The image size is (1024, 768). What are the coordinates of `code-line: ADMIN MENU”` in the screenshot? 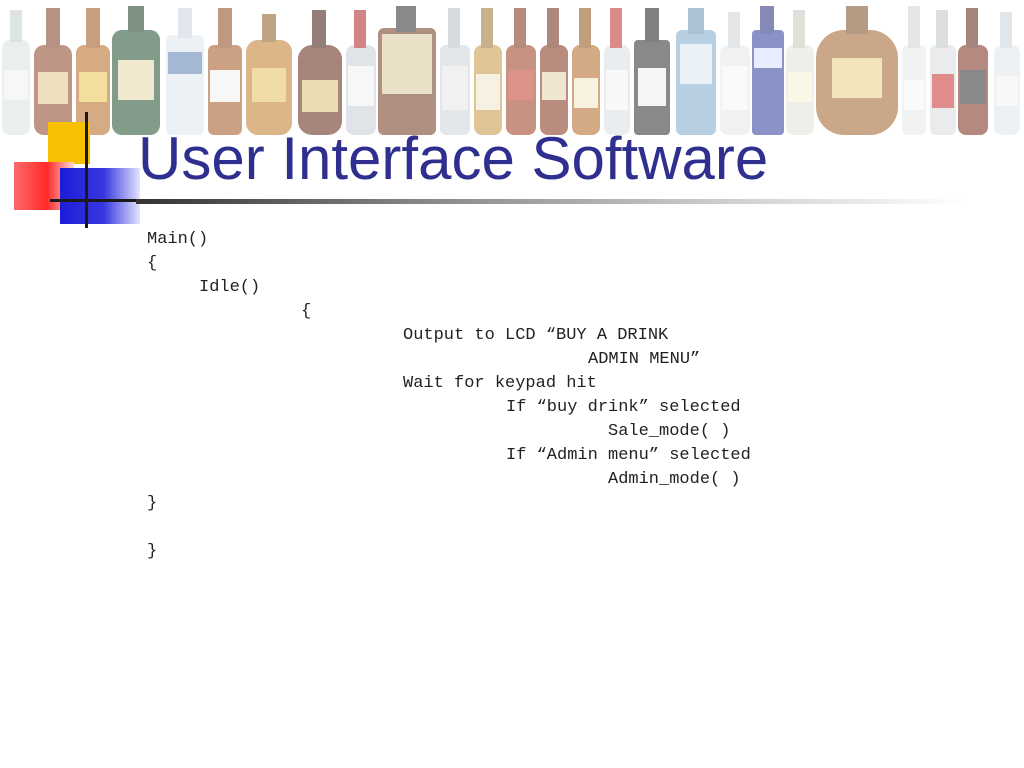 It's located at (644, 359).